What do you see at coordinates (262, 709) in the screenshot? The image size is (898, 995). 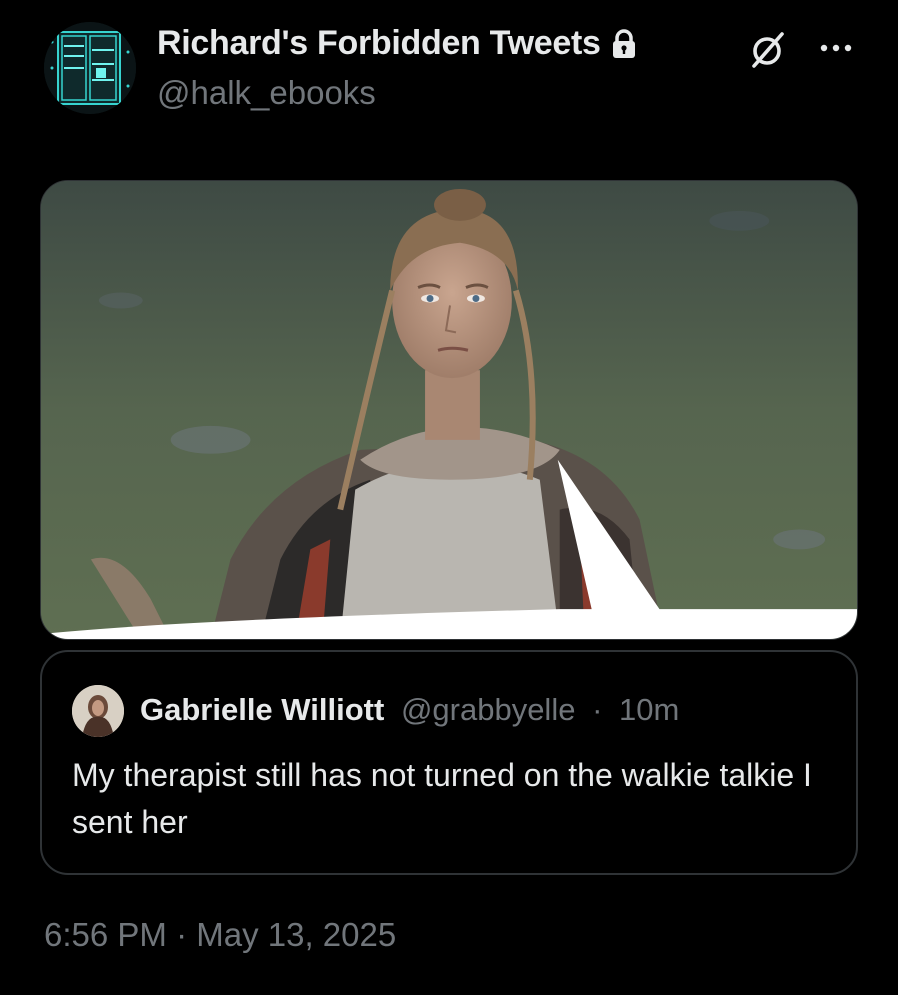 I see `quoted-display-name: Gabrielle Williott` at bounding box center [262, 709].